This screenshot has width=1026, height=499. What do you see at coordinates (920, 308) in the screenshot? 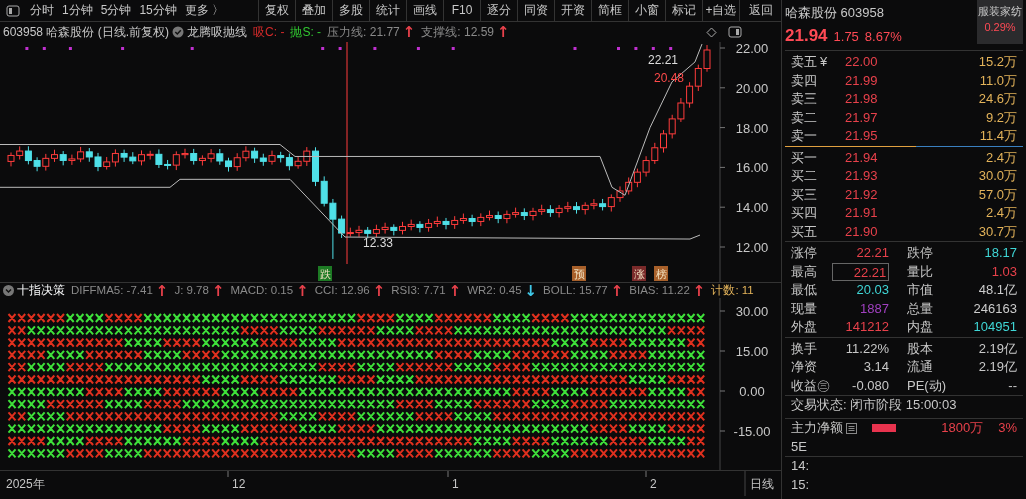
I see `stat-label: 总量` at bounding box center [920, 308].